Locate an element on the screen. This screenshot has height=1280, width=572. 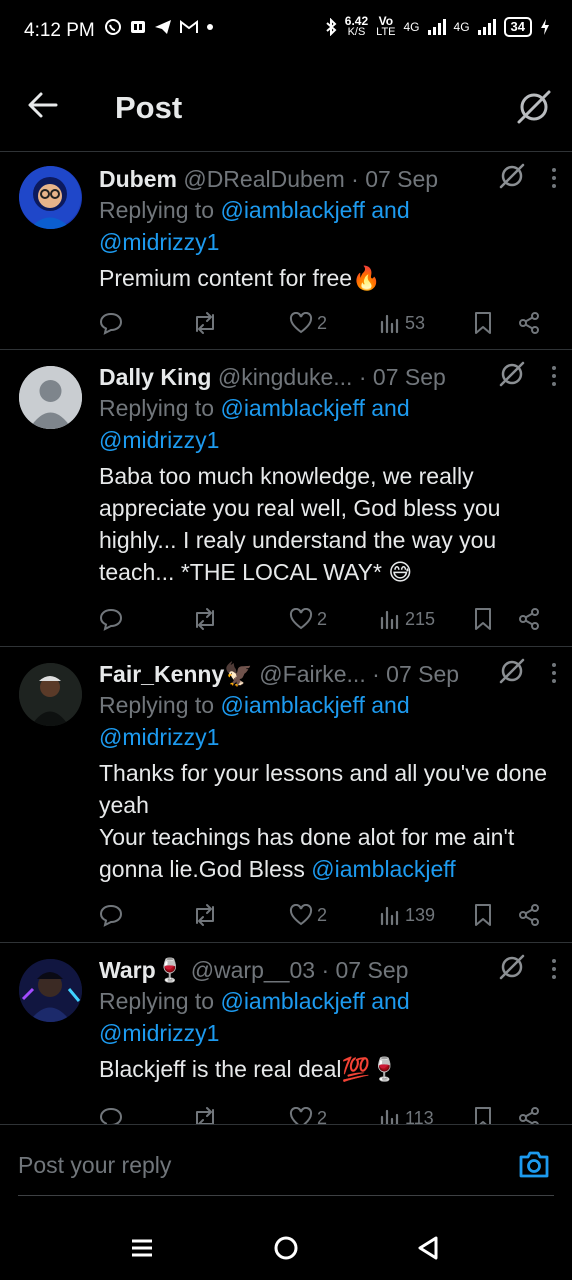
back-triangle-icon is located at coordinates (428, 1248).